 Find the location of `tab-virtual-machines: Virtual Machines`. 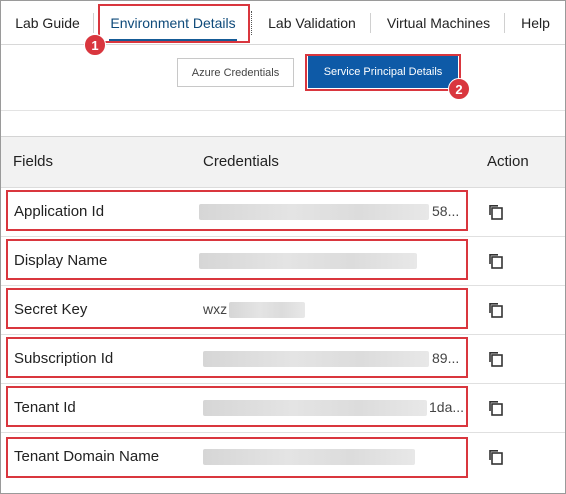

tab-virtual-machines: Virtual Machines is located at coordinates (438, 23).